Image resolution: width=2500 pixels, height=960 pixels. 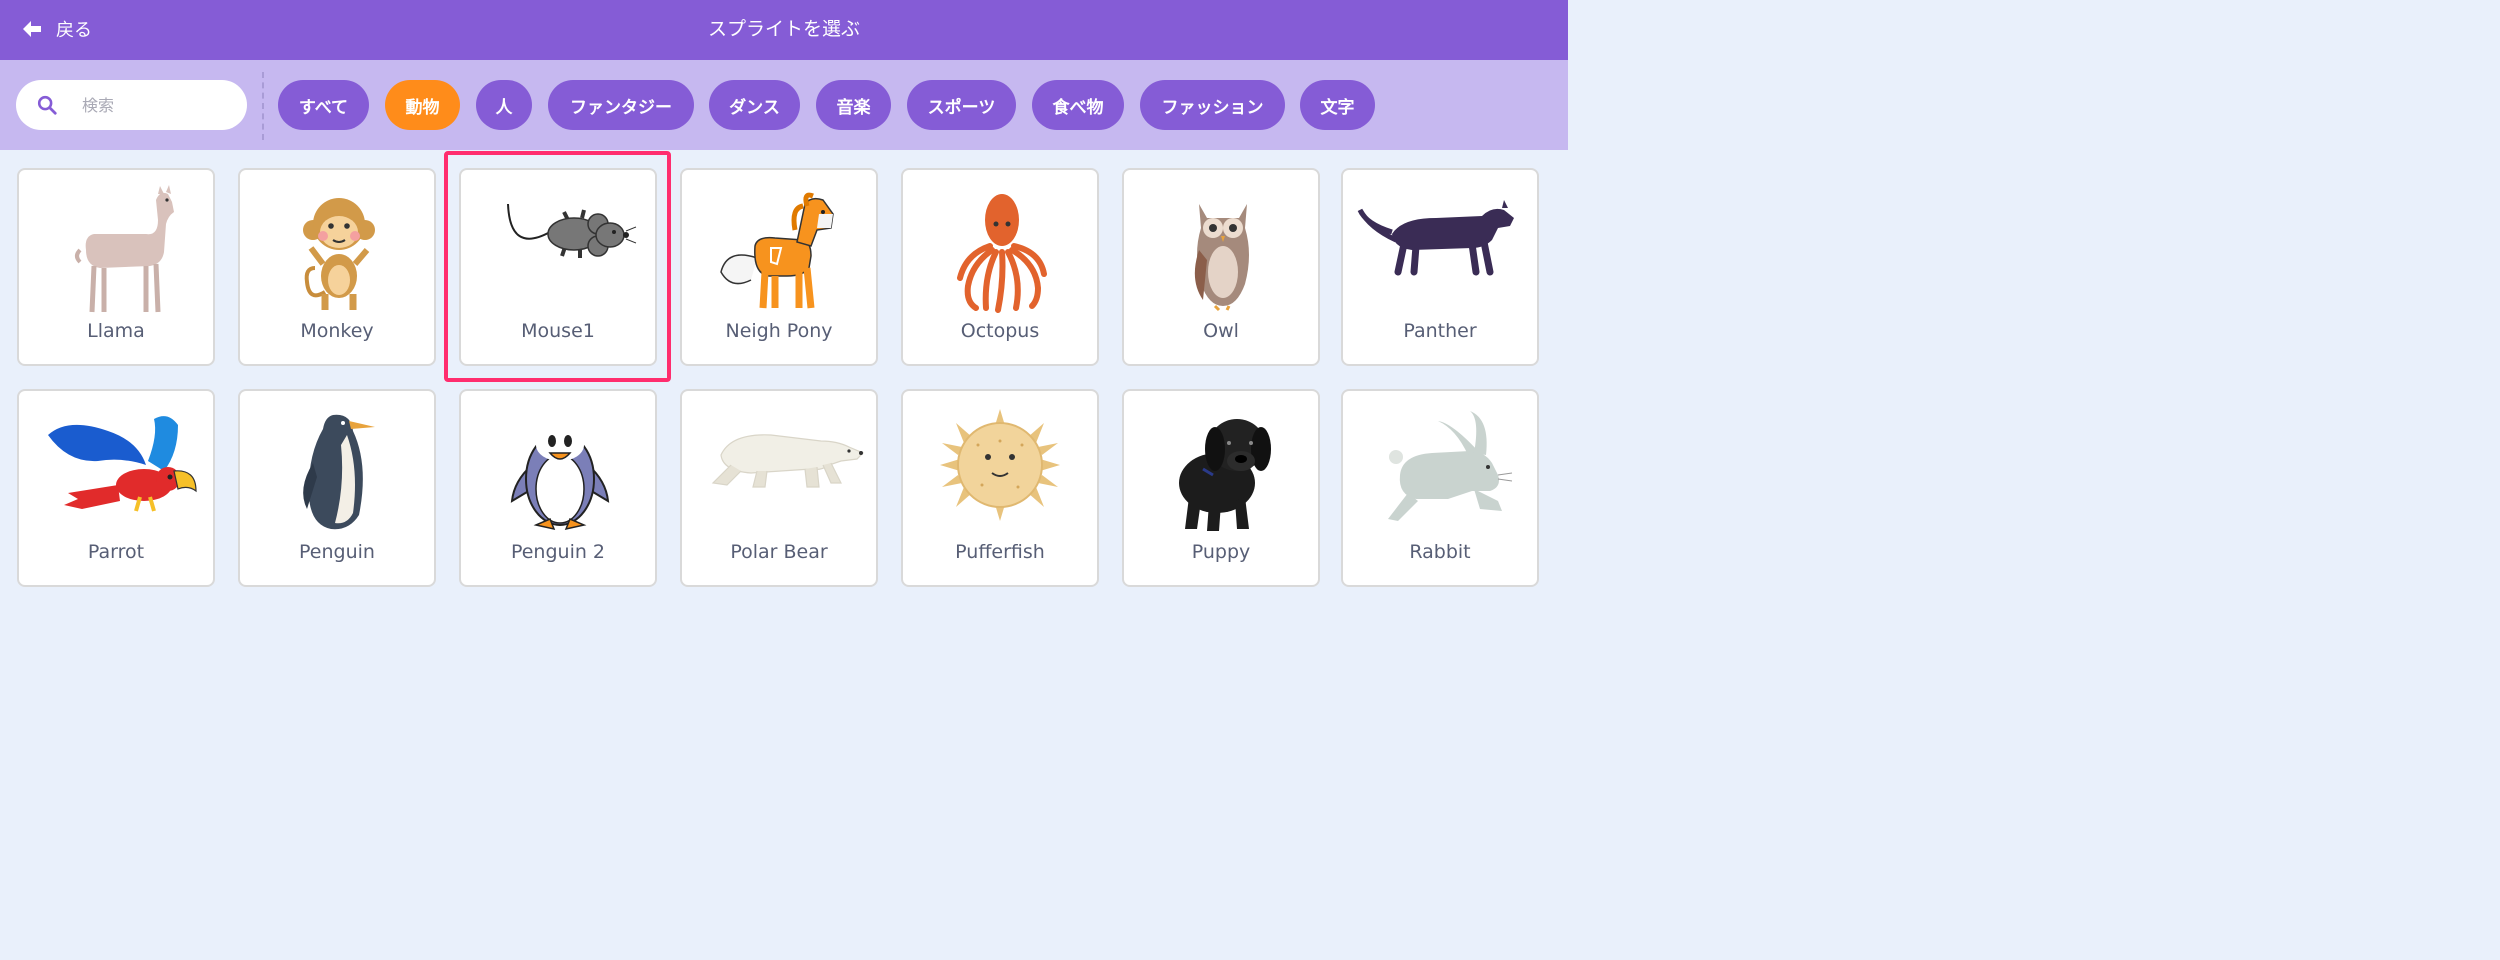 What do you see at coordinates (558, 552) in the screenshot?
I see `sprite-name: Penguin 2` at bounding box center [558, 552].